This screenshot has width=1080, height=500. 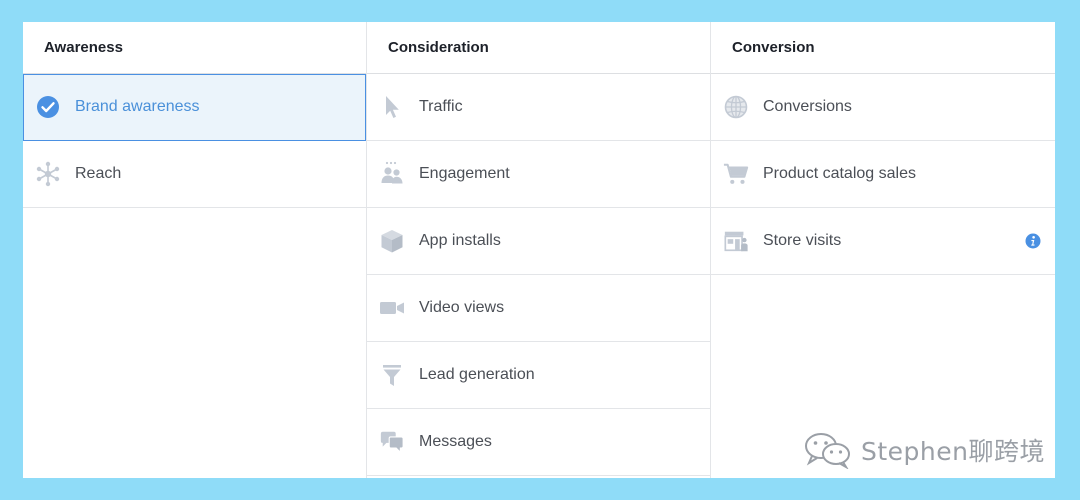 I want to click on funnel-icon, so click(x=392, y=375).